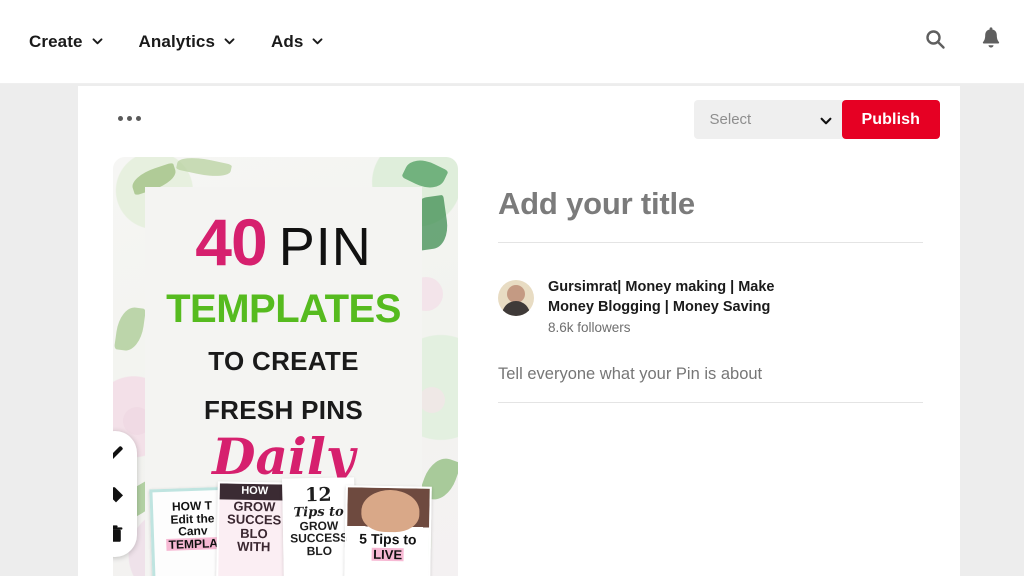  I want to click on nav-item-create-label: Create, so click(56, 41).